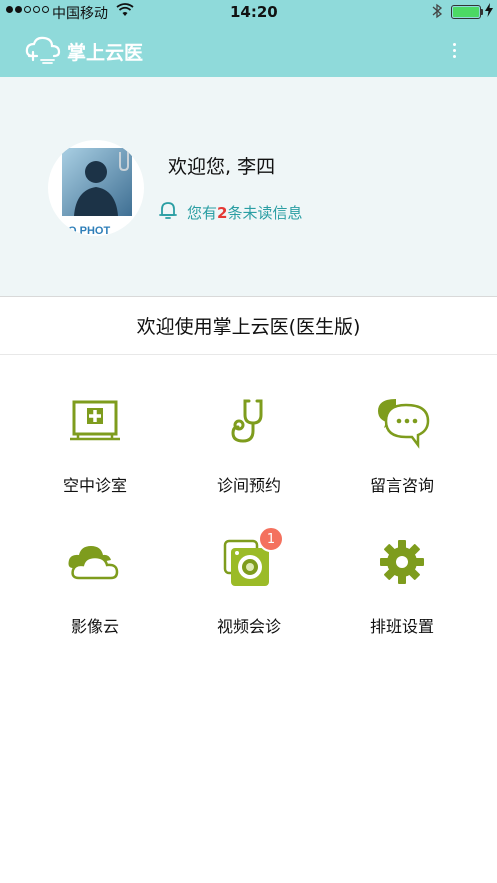 The image size is (497, 883). Describe the element at coordinates (454, 50) in the screenshot. I see `more-vertical-icon` at that location.